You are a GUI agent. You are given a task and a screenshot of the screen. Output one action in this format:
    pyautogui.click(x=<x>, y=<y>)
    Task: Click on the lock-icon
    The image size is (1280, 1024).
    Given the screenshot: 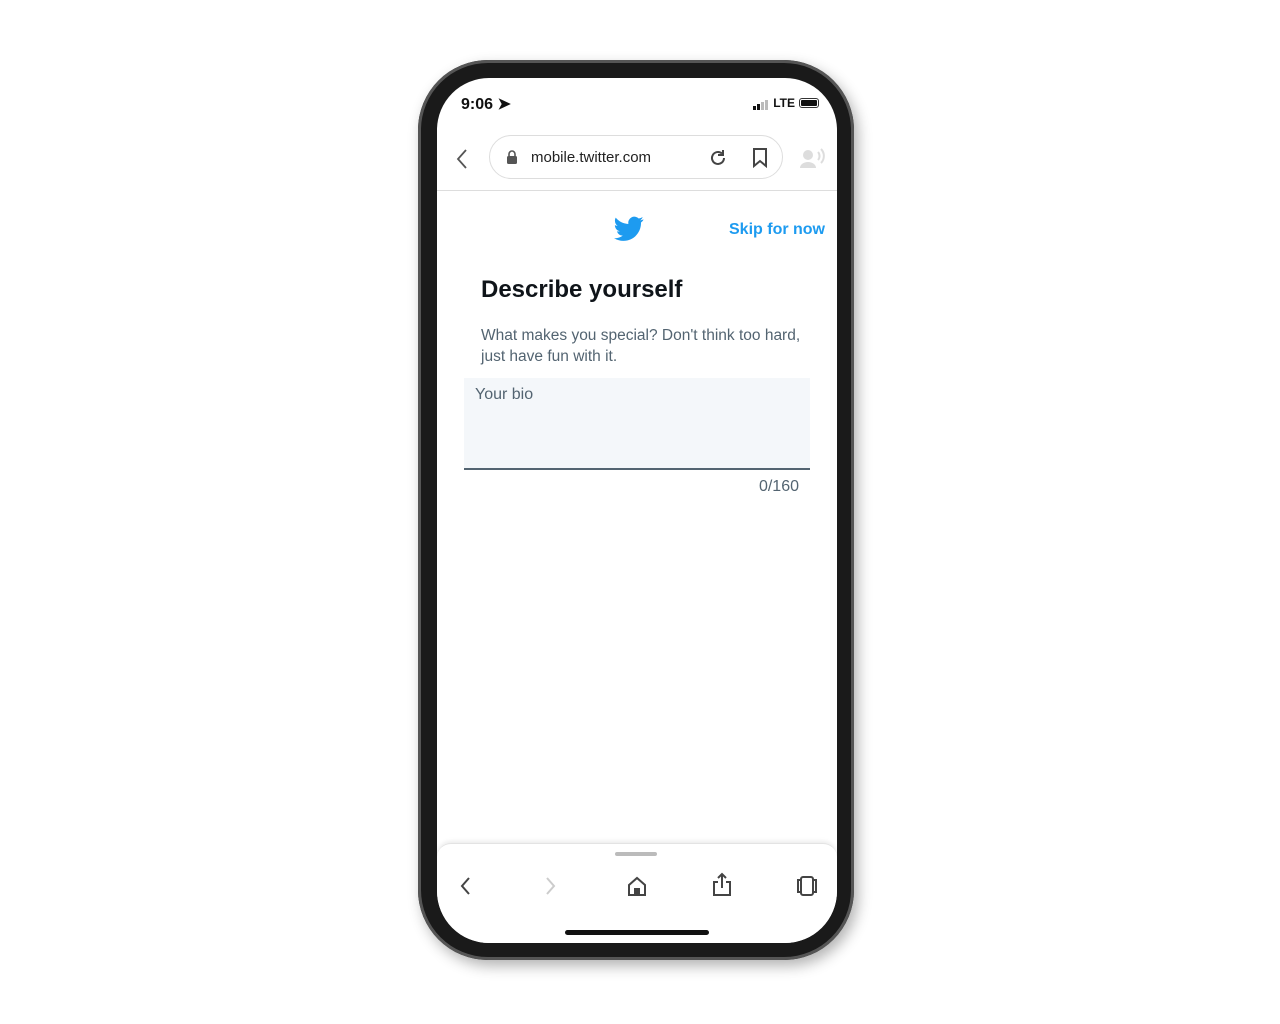 What is the action you would take?
    pyautogui.click(x=512, y=157)
    